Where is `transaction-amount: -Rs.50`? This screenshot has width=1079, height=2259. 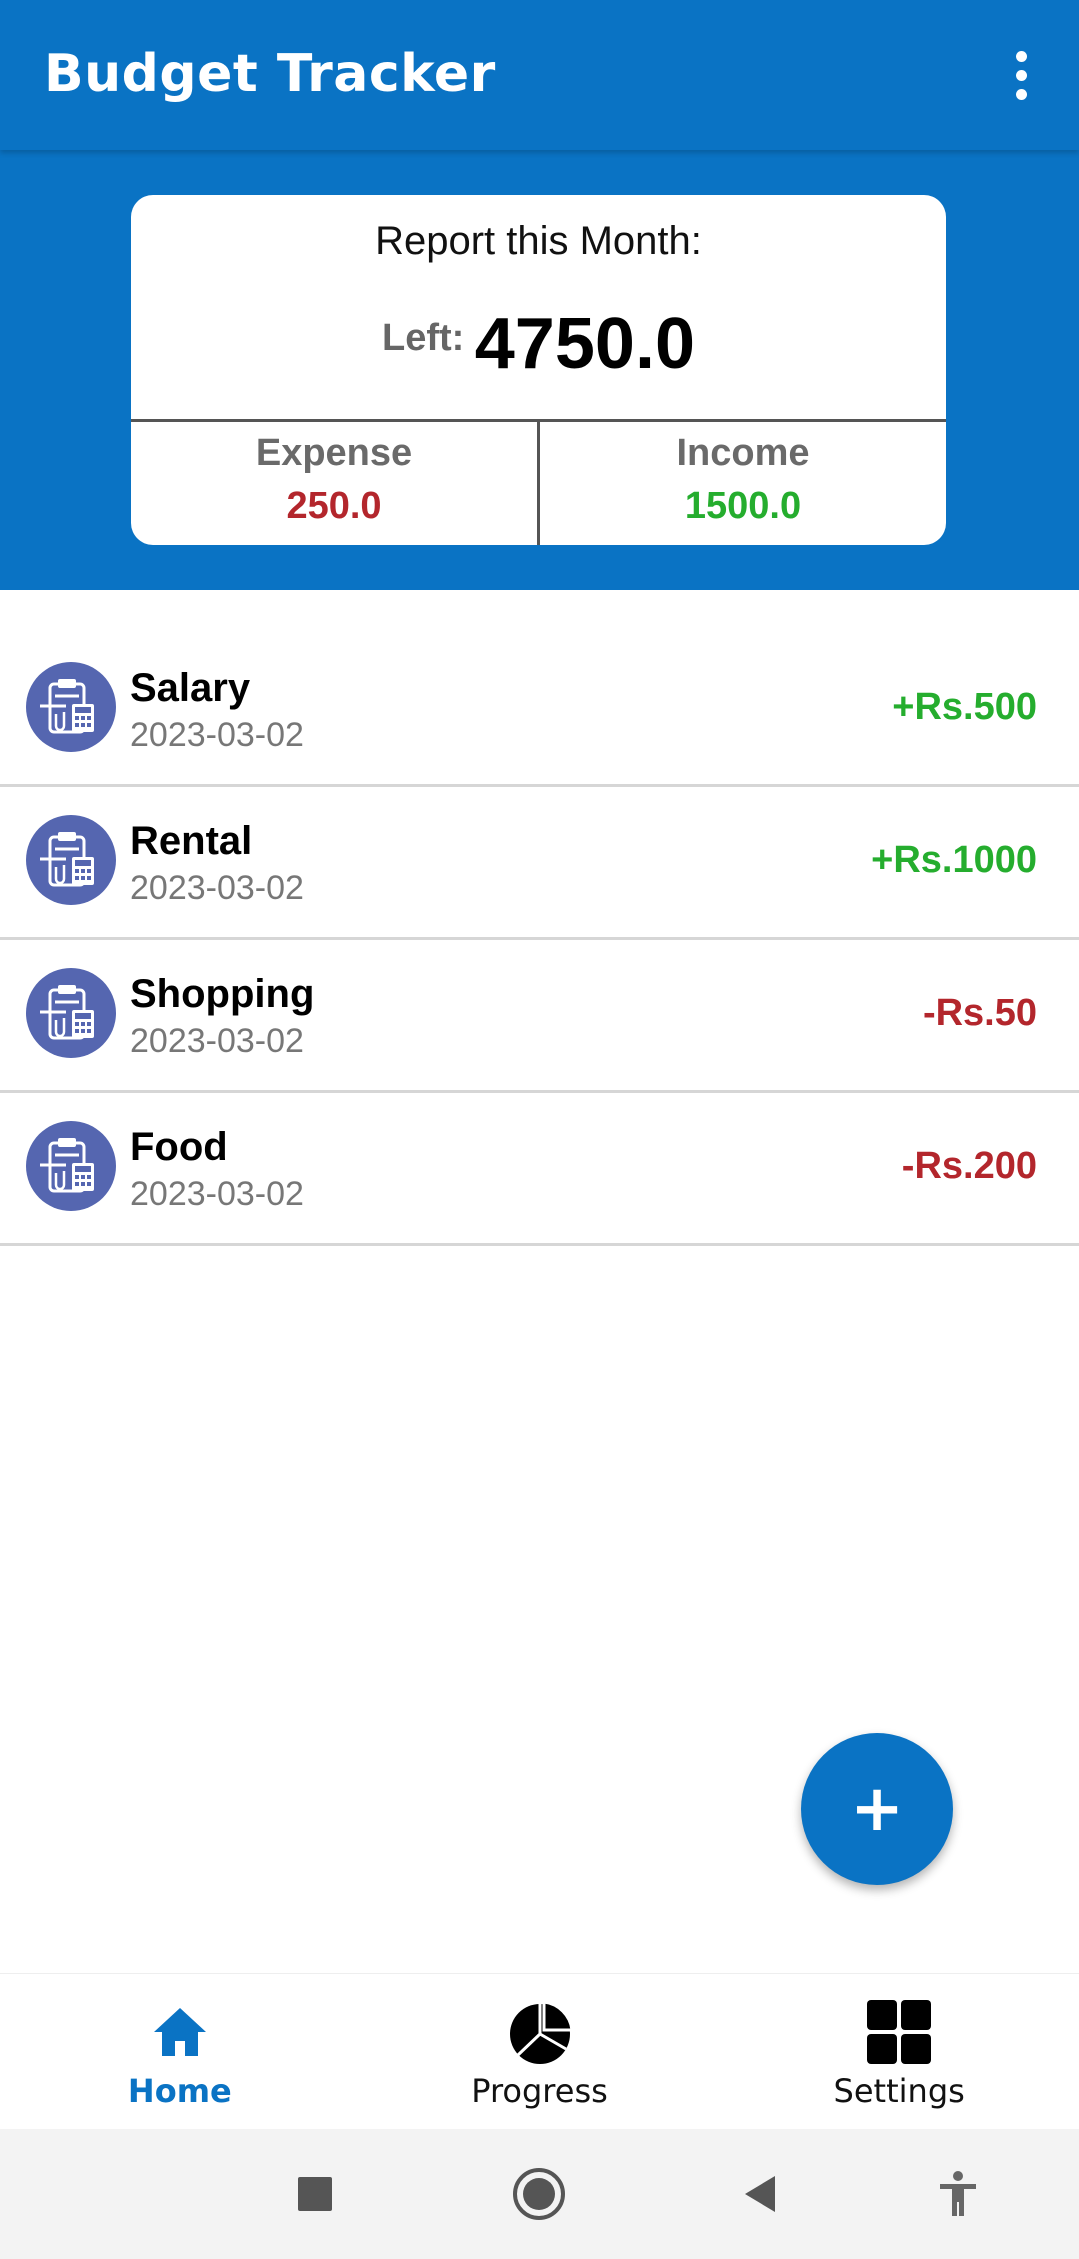 transaction-amount: -Rs.50 is located at coordinates (979, 1013).